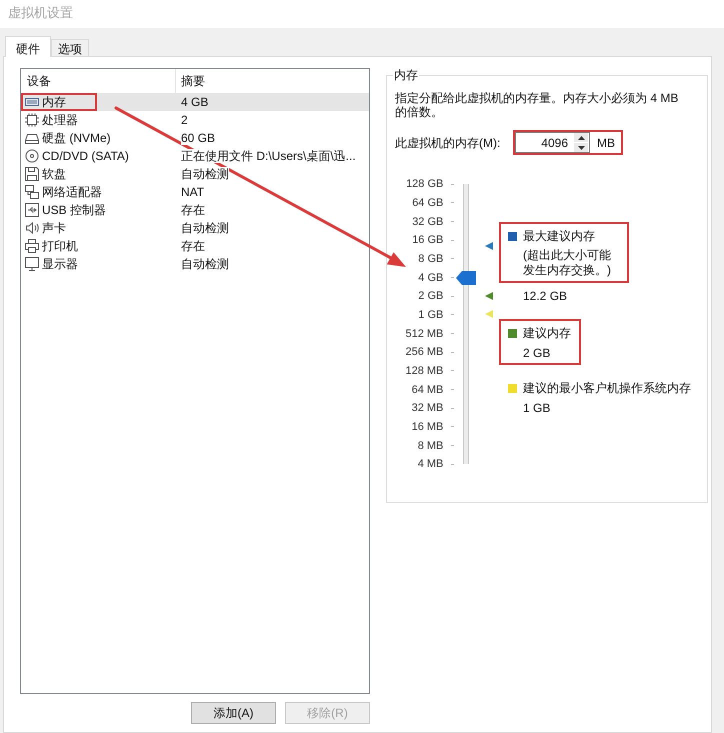 The image size is (724, 733). I want to click on device-row: 内存 4 GB, so click(195, 102).